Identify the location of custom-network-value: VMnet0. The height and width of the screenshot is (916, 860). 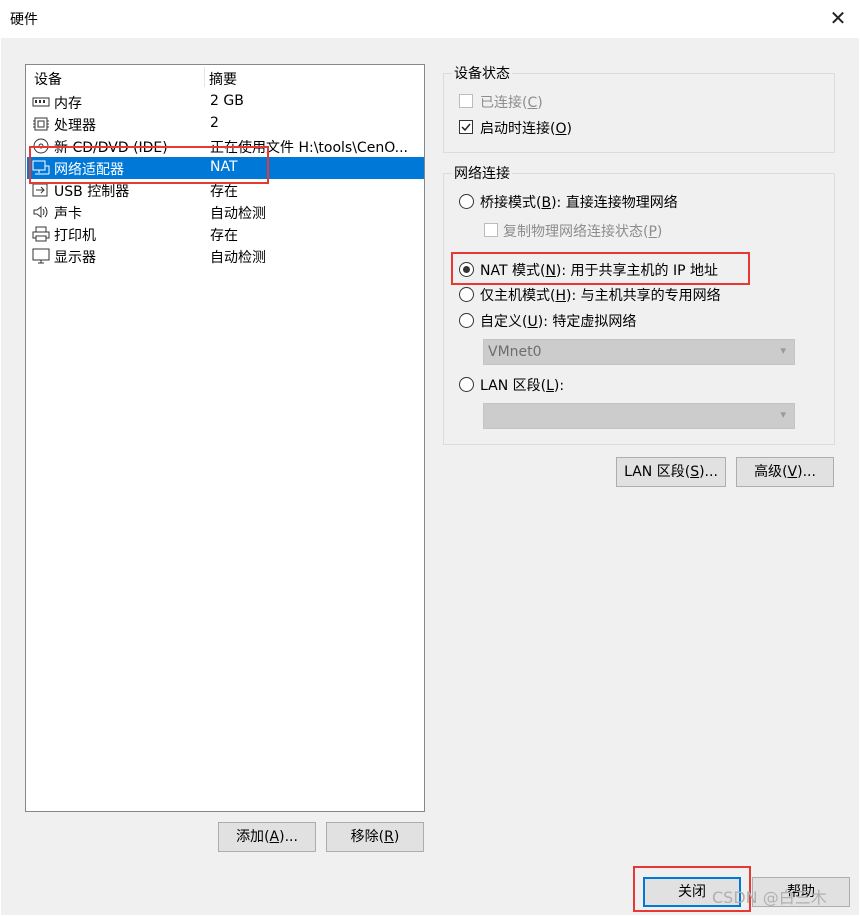
(515, 352).